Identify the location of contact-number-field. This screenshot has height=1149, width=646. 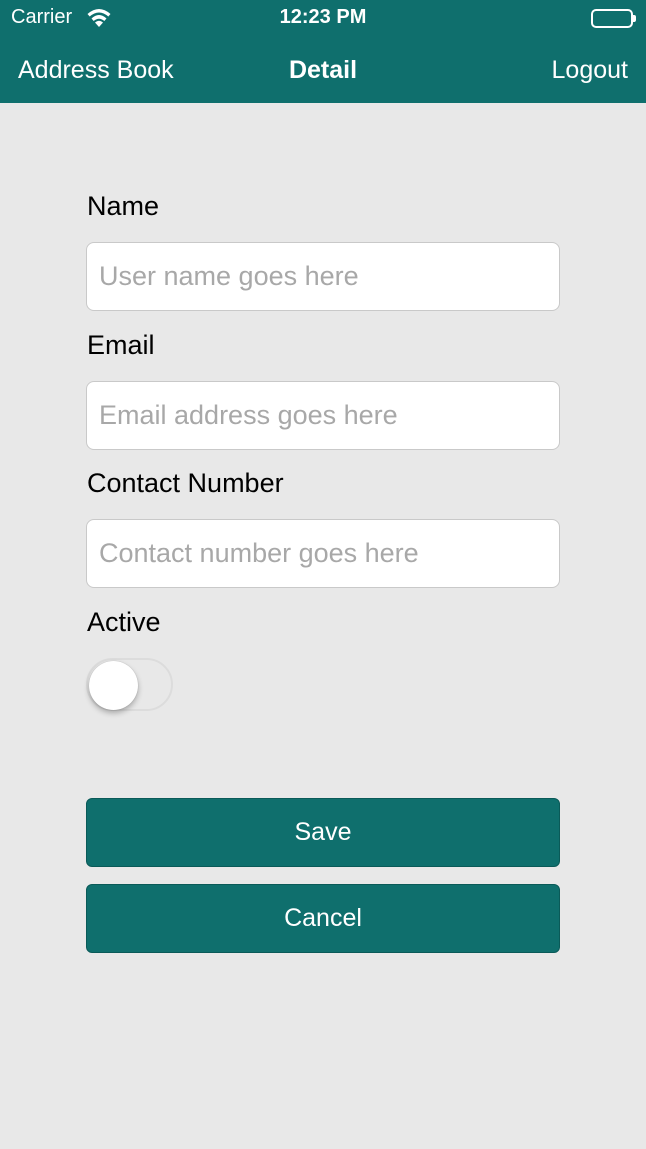
(323, 553).